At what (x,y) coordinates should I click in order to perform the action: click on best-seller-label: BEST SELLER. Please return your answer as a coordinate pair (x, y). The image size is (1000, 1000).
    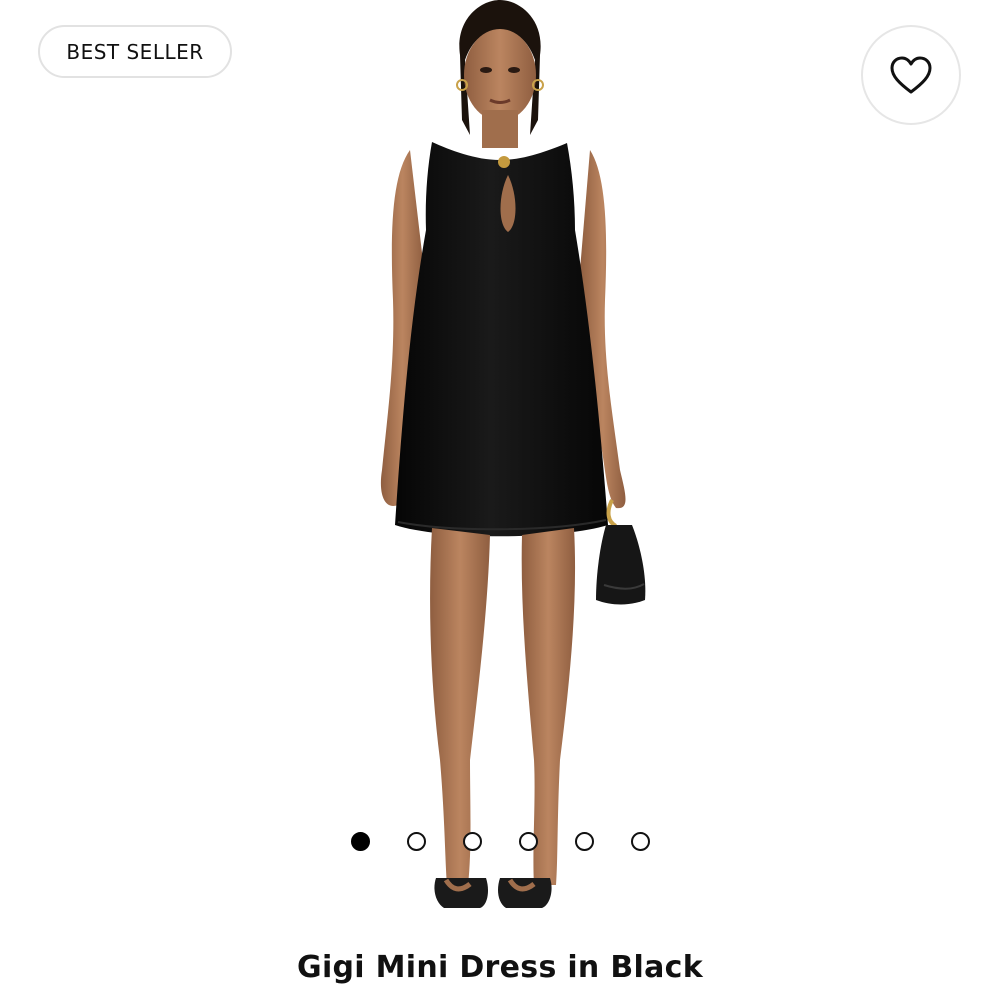
    Looking at the image, I should click on (135, 51).